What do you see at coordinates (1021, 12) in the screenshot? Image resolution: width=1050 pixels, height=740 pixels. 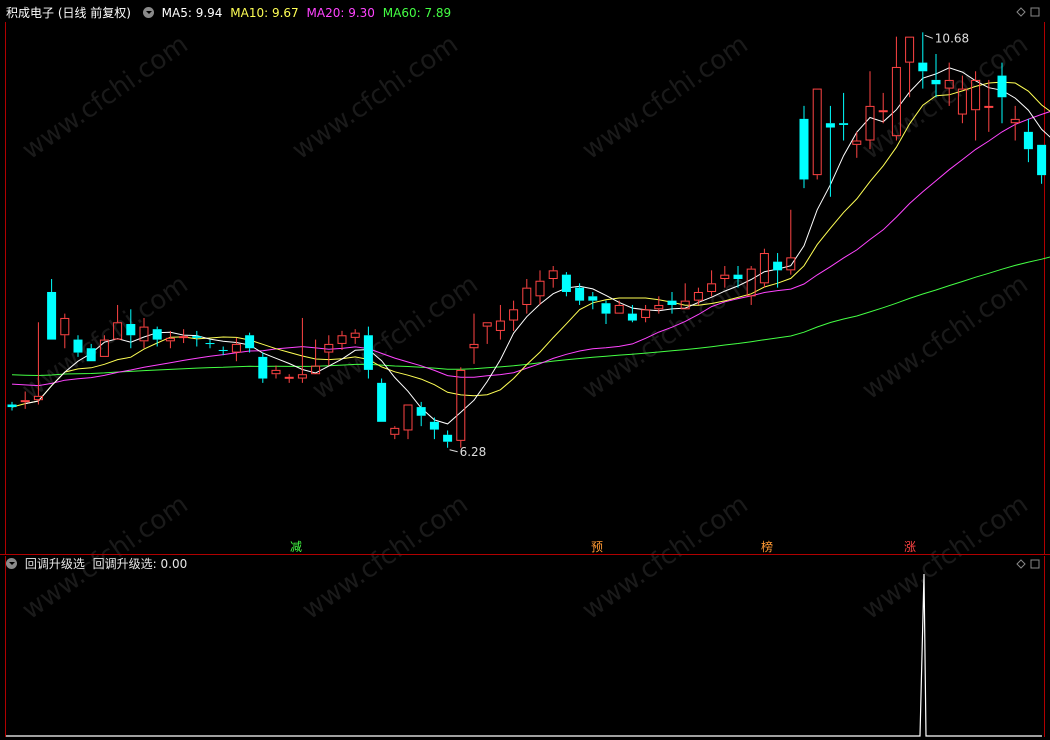 I see `diamond-icon` at bounding box center [1021, 12].